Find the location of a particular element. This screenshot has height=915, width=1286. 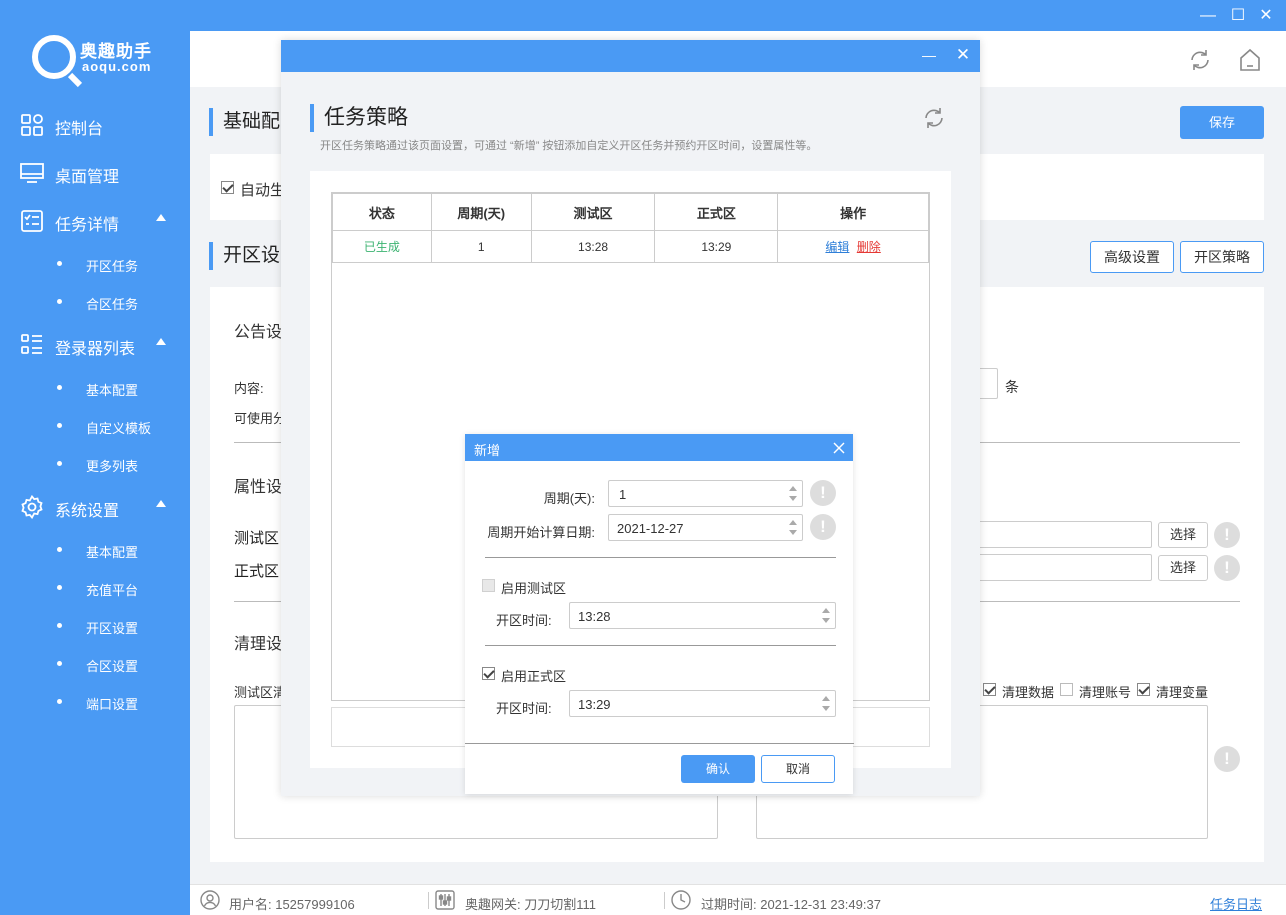

sidebar-subitem-hequ-task: 合区任务 is located at coordinates (95, 302).